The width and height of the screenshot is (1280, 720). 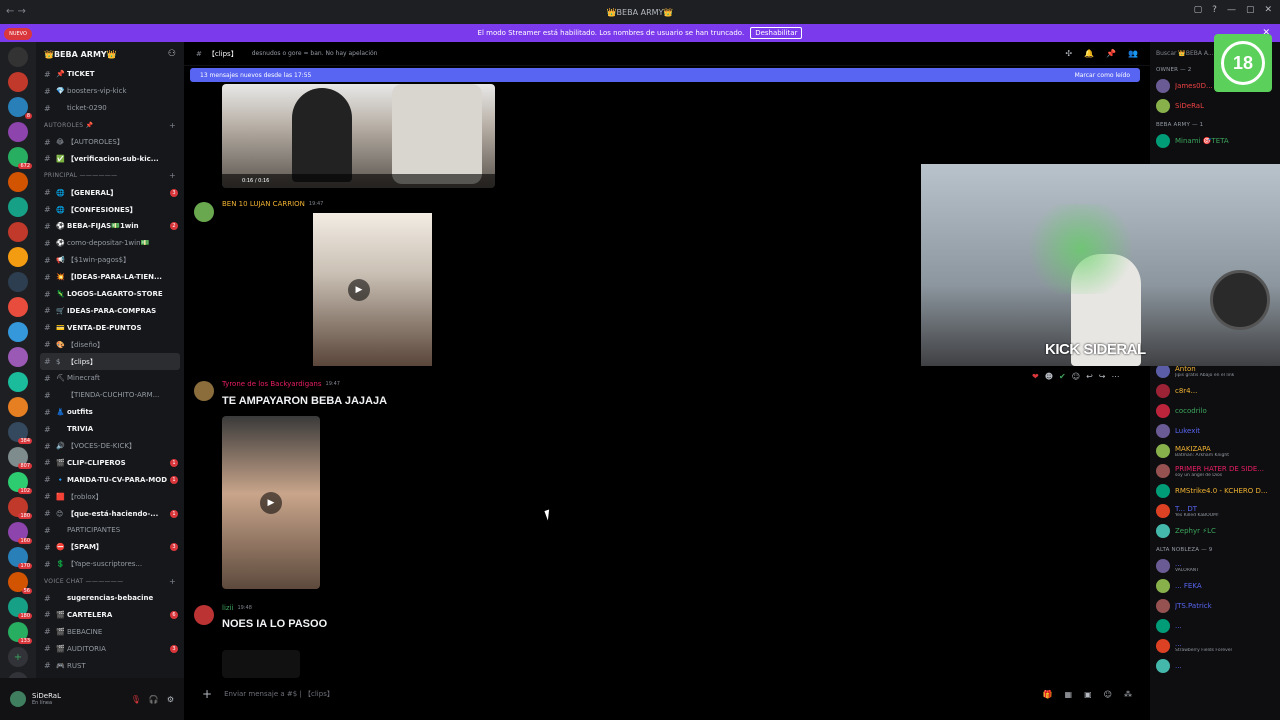 What do you see at coordinates (1215, 606) in the screenshot?
I see `member-item: JTS.Patrick` at bounding box center [1215, 606].